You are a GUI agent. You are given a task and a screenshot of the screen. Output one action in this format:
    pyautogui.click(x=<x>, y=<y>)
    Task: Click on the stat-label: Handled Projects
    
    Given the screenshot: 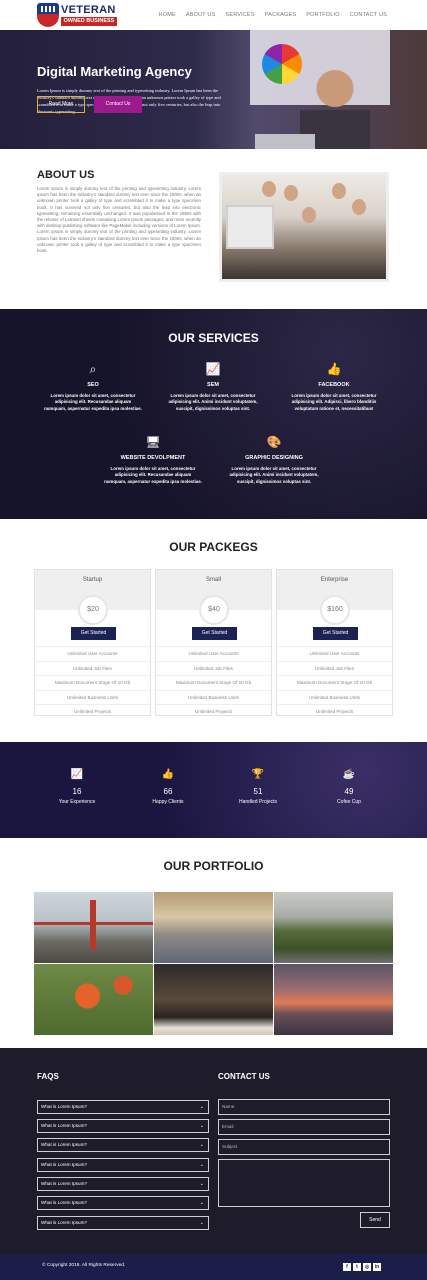 What is the action you would take?
    pyautogui.click(x=258, y=802)
    